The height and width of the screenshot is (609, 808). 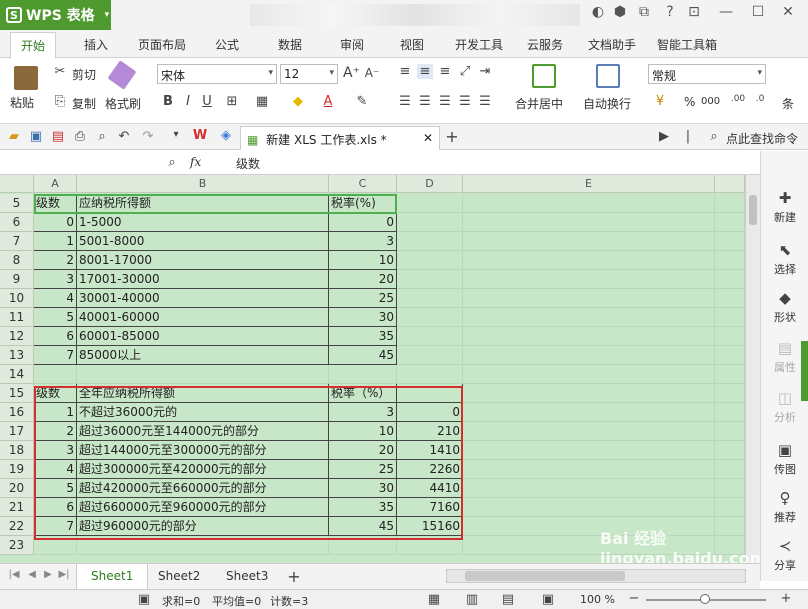 What do you see at coordinates (445, 101) in the screenshot?
I see `align-right-icon: ☰` at bounding box center [445, 101].